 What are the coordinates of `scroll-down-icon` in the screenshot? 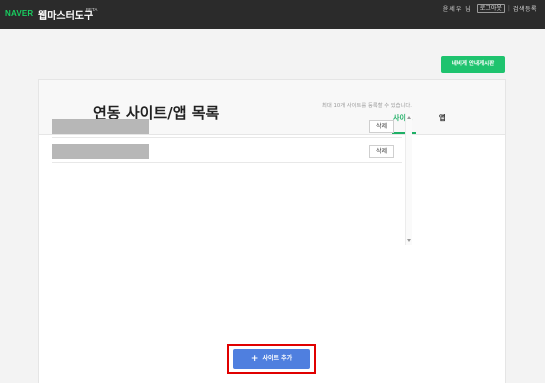 It's located at (409, 240).